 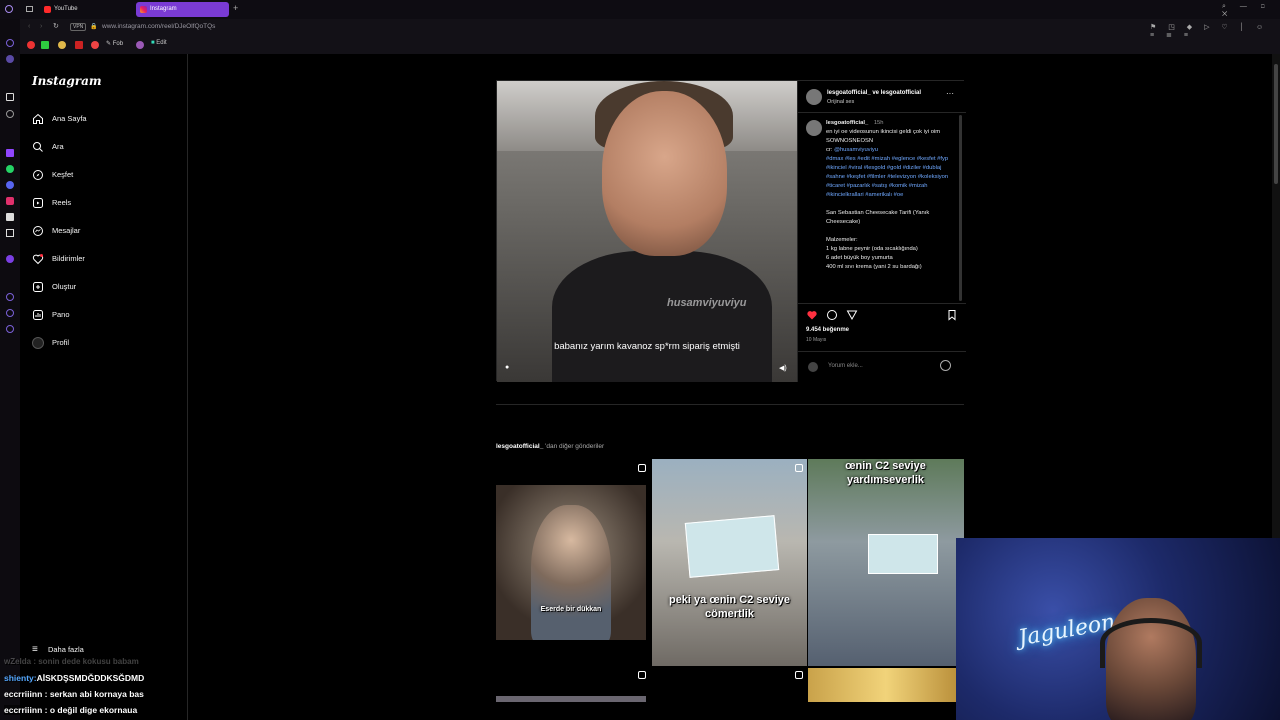 I want to click on bookmark-green-icon, so click(x=45, y=45).